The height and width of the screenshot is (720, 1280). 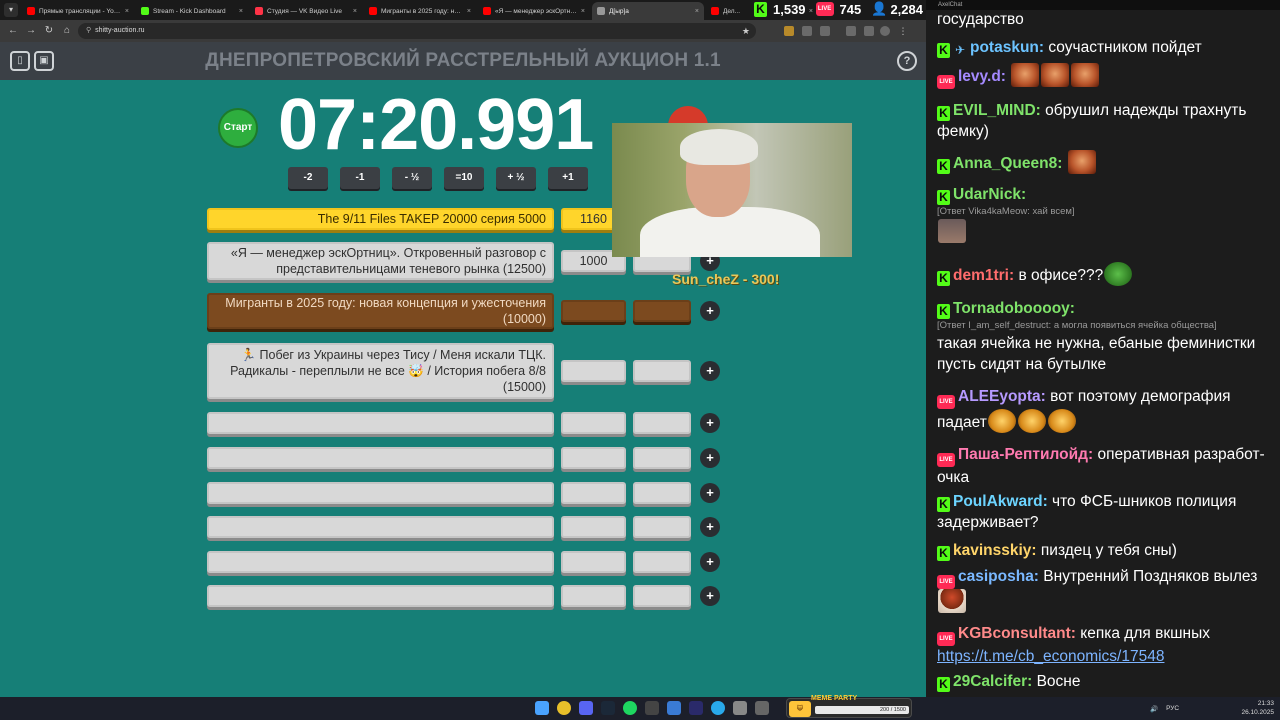 I want to click on chat-nickname: Паша-Рептилойд:, so click(x=1025, y=454).